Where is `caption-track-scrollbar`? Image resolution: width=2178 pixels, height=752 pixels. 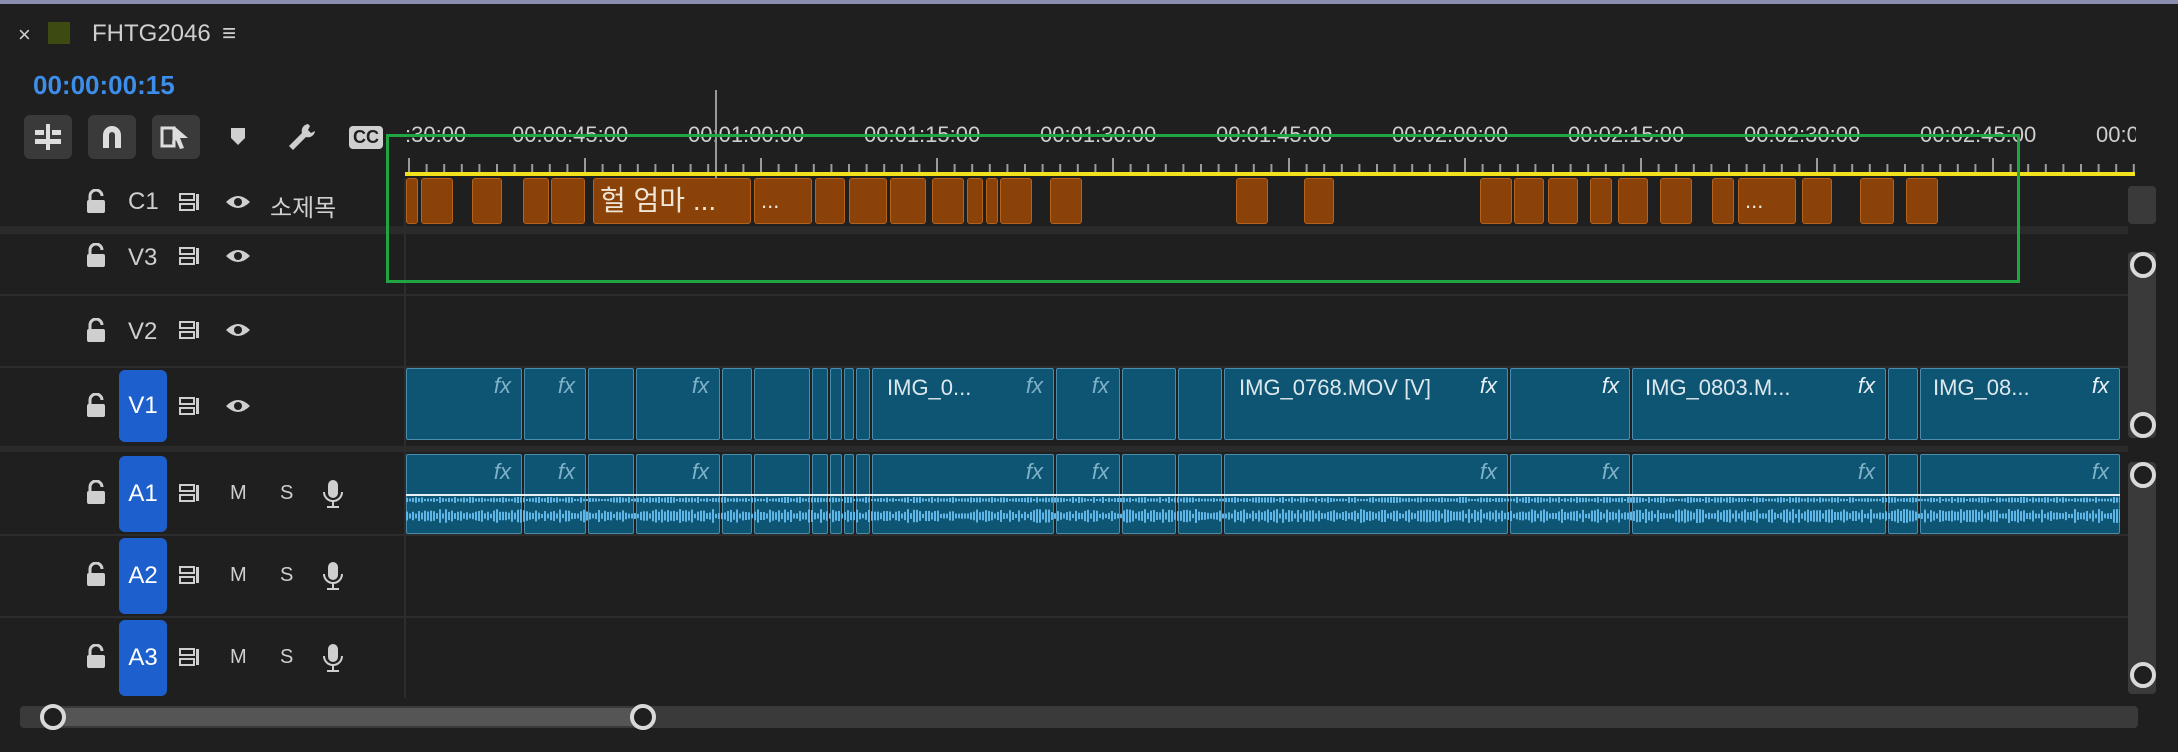 caption-track-scrollbar is located at coordinates (2142, 205).